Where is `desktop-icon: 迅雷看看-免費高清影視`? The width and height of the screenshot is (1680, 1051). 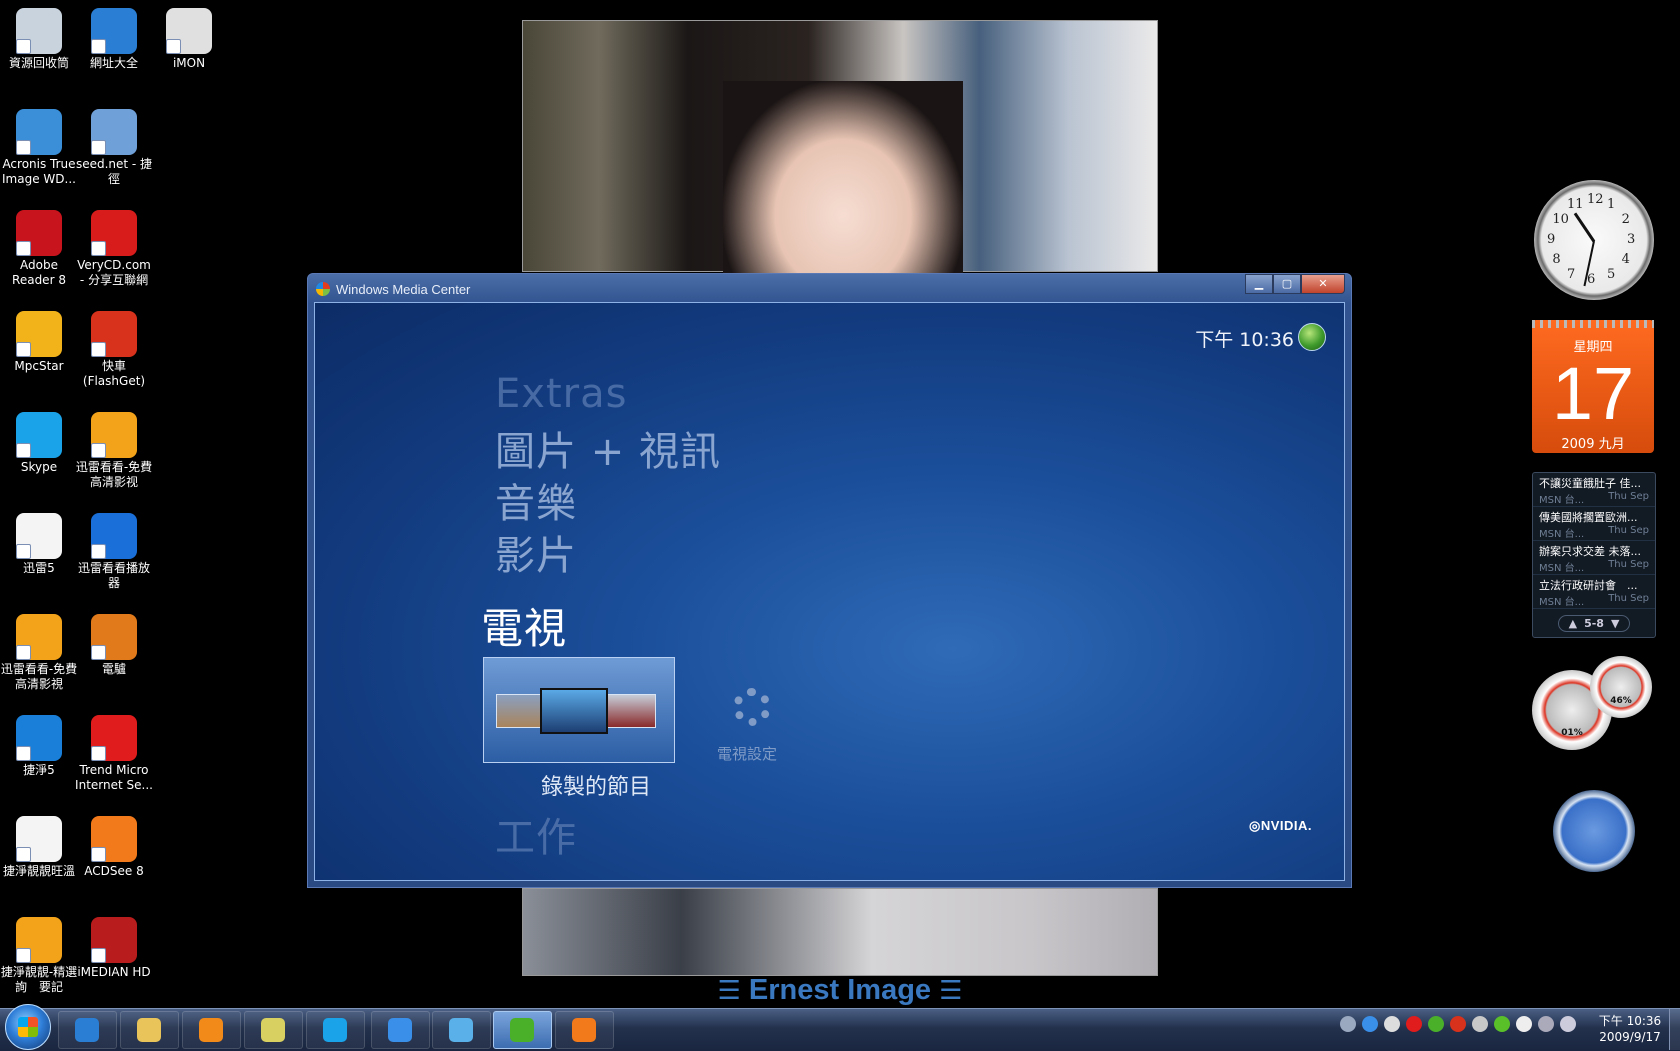
desktop-icon: 迅雷看看-免費高清影視 is located at coordinates (39, 651).